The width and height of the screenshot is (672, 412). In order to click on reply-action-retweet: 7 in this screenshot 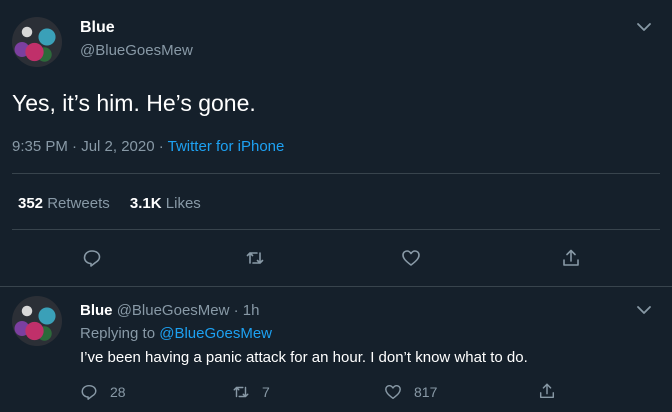, I will do `click(251, 392)`.